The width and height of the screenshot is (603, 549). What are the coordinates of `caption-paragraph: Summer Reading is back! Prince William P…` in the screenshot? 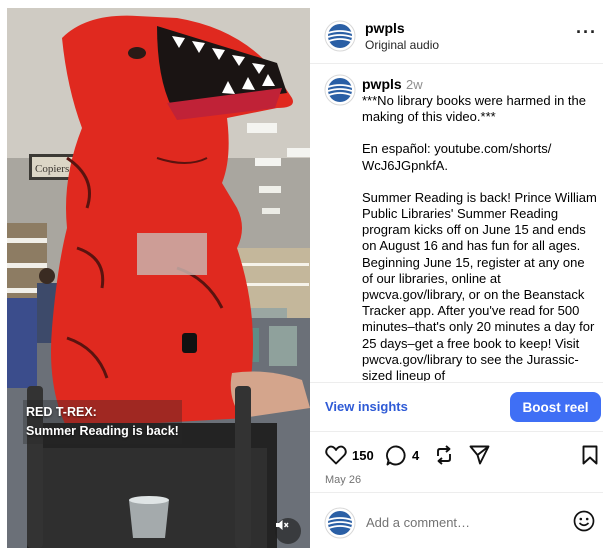 It's located at (479, 285).